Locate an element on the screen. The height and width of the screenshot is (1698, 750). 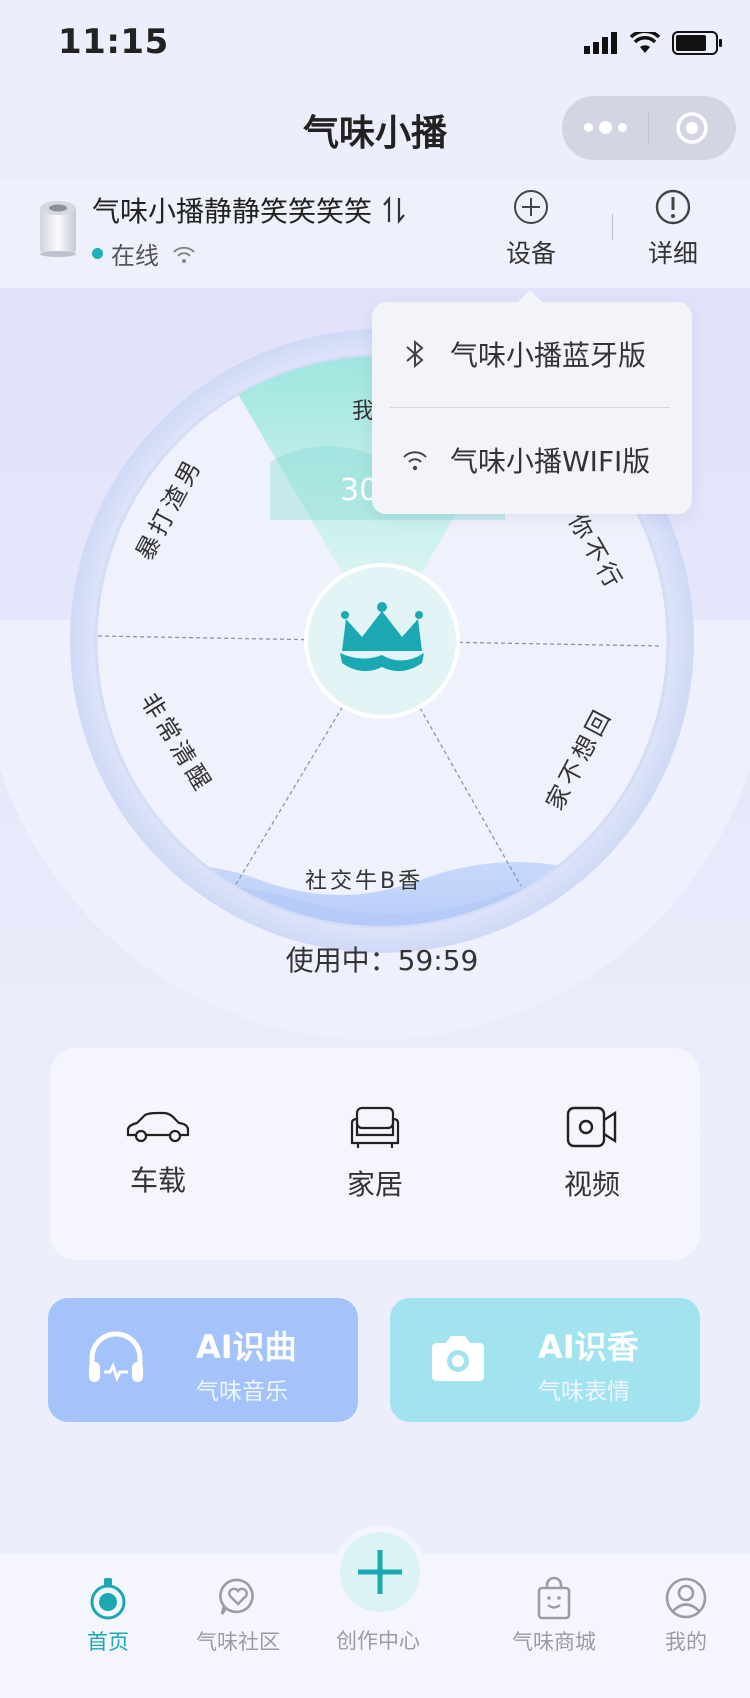
device-name-switch: 气味小播静静笑笑笑笑 is located at coordinates (249, 210).